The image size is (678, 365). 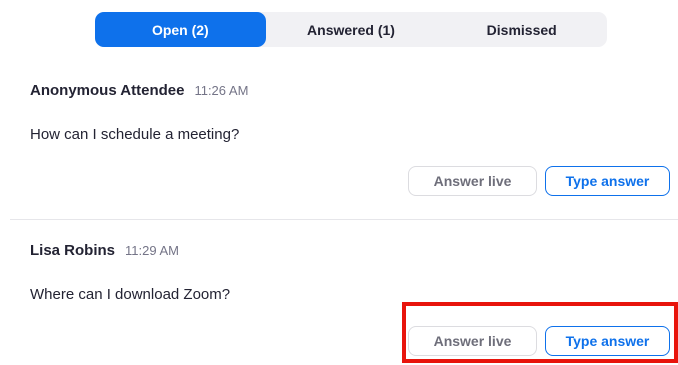 I want to click on question-text: How can I schedule a meeting?, so click(x=135, y=134).